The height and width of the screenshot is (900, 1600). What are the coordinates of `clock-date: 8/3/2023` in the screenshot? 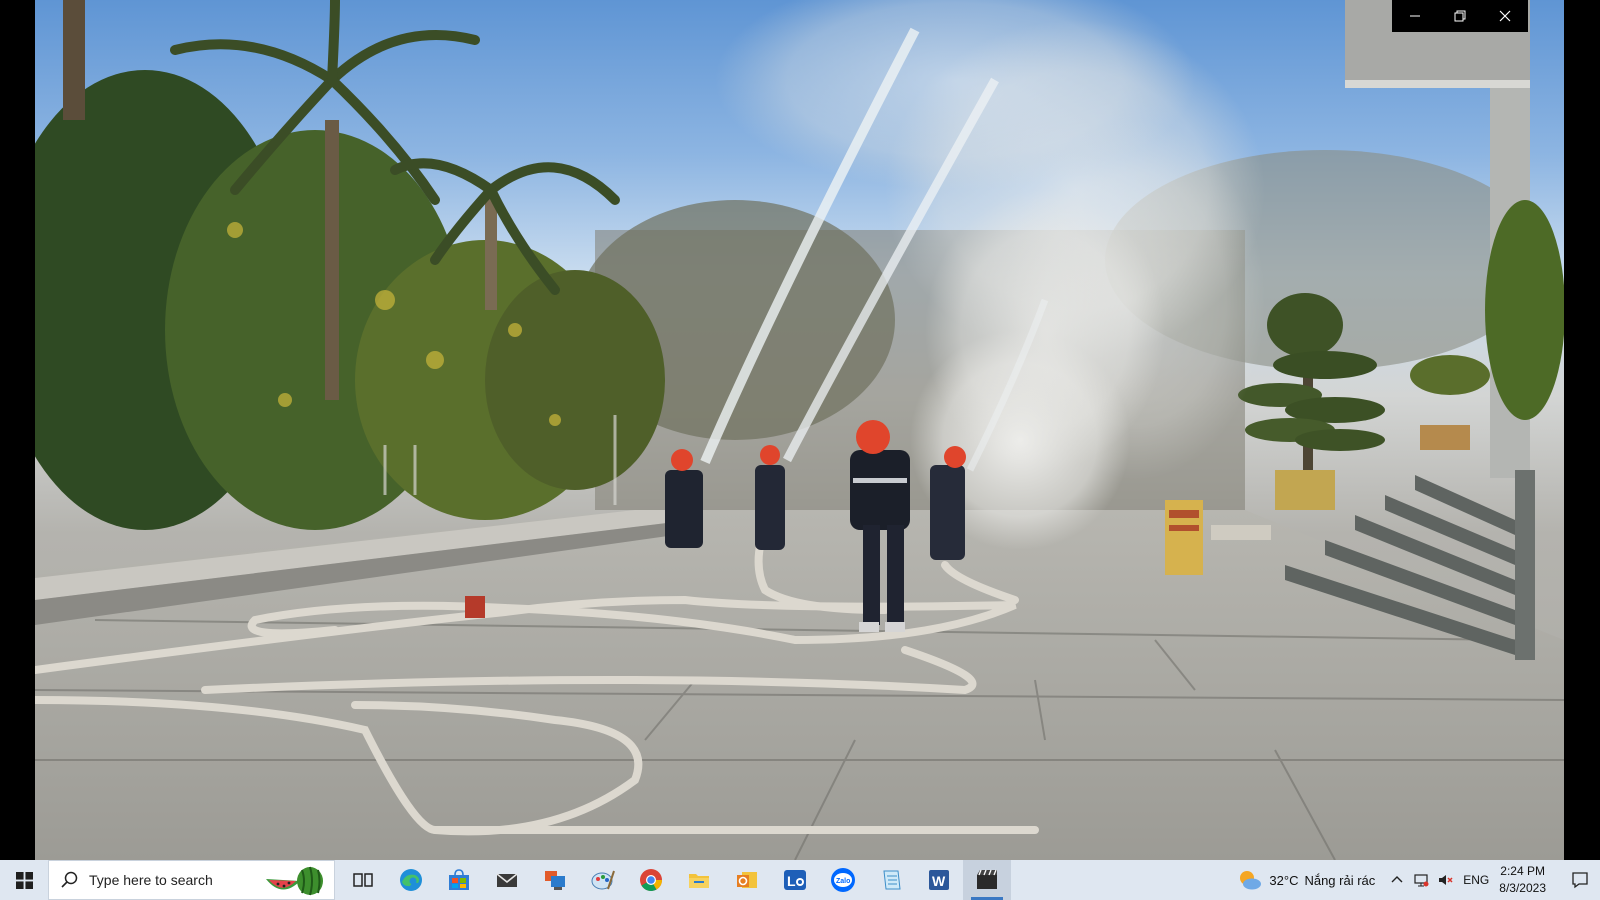 It's located at (1522, 888).